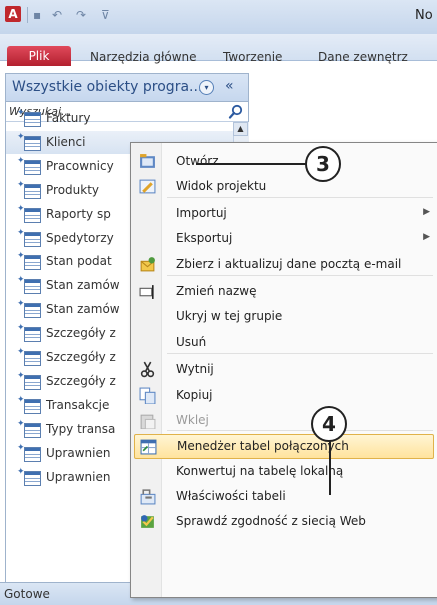  I want to click on chevron-down-icon: ▾, so click(206, 87).